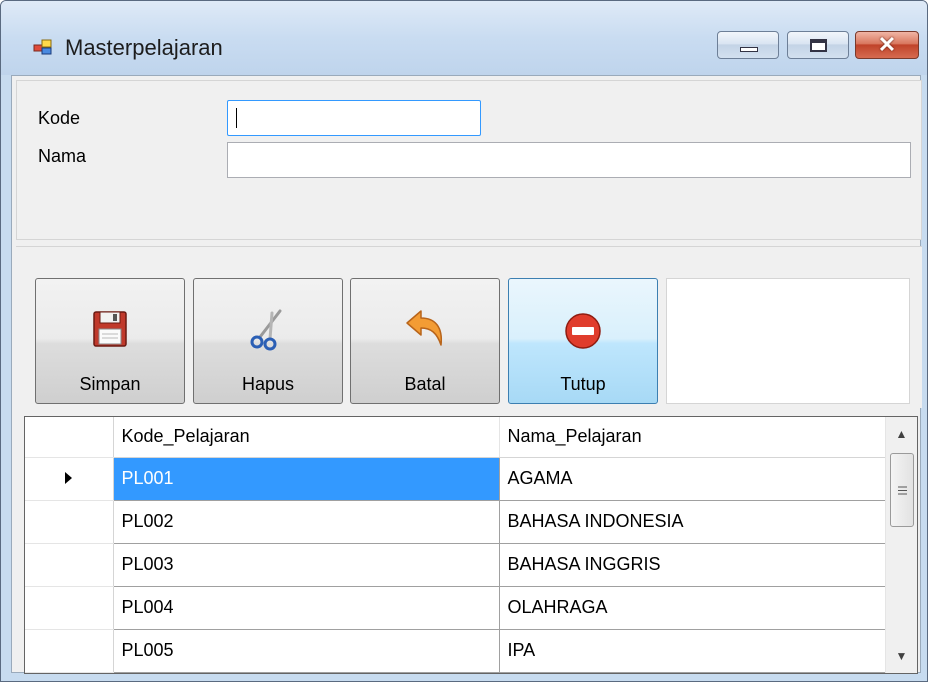 The image size is (928, 682). What do you see at coordinates (59, 118) in the screenshot?
I see `kode-label: Kode` at bounding box center [59, 118].